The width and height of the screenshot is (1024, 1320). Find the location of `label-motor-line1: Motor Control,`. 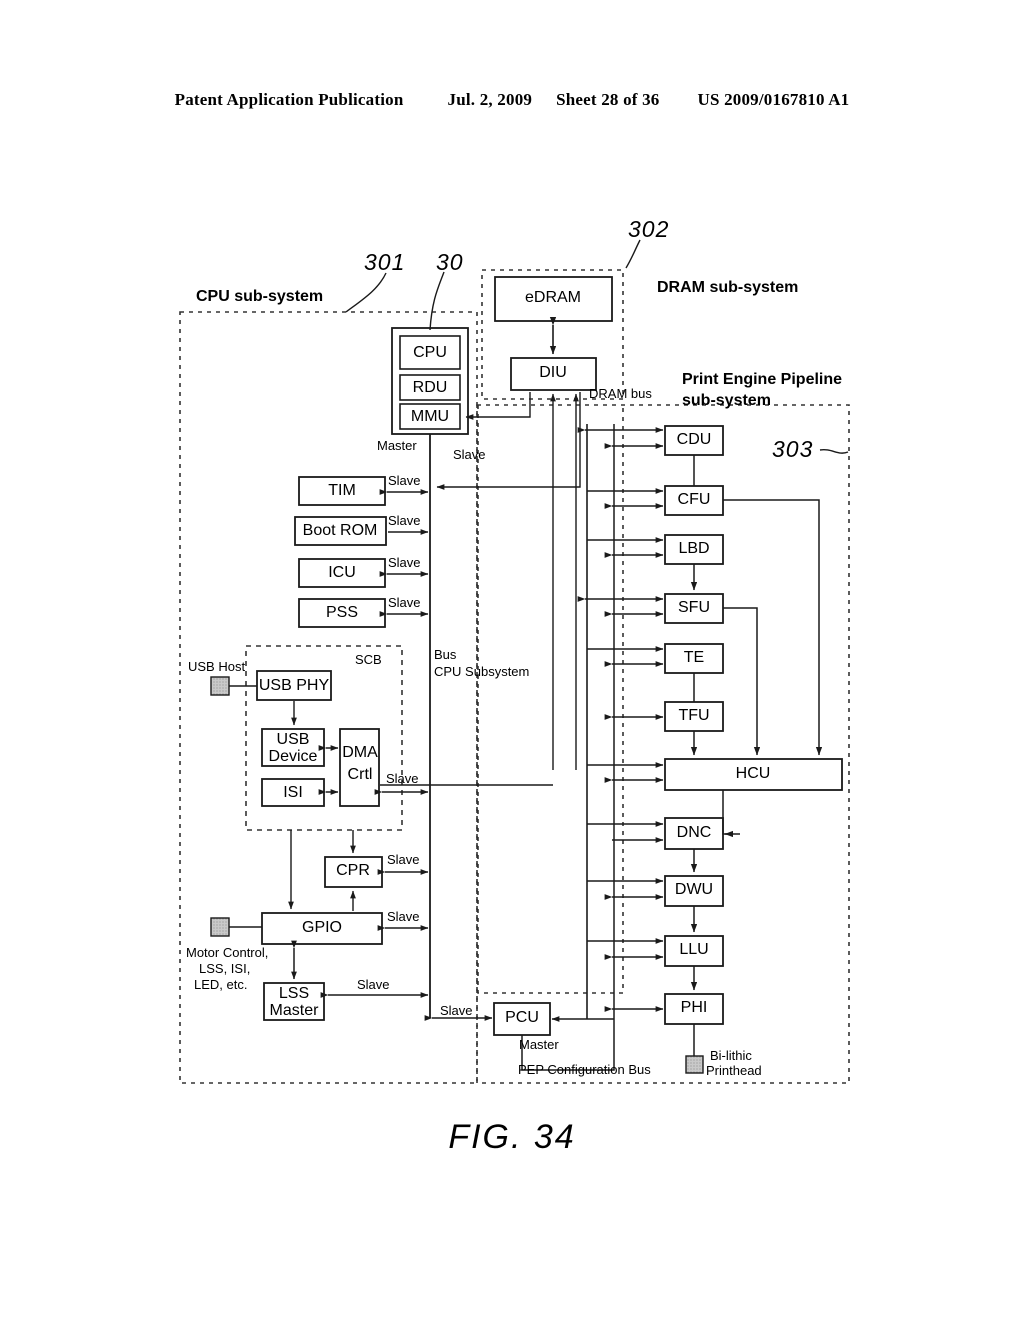

label-motor-line1: Motor Control, is located at coordinates (227, 952).